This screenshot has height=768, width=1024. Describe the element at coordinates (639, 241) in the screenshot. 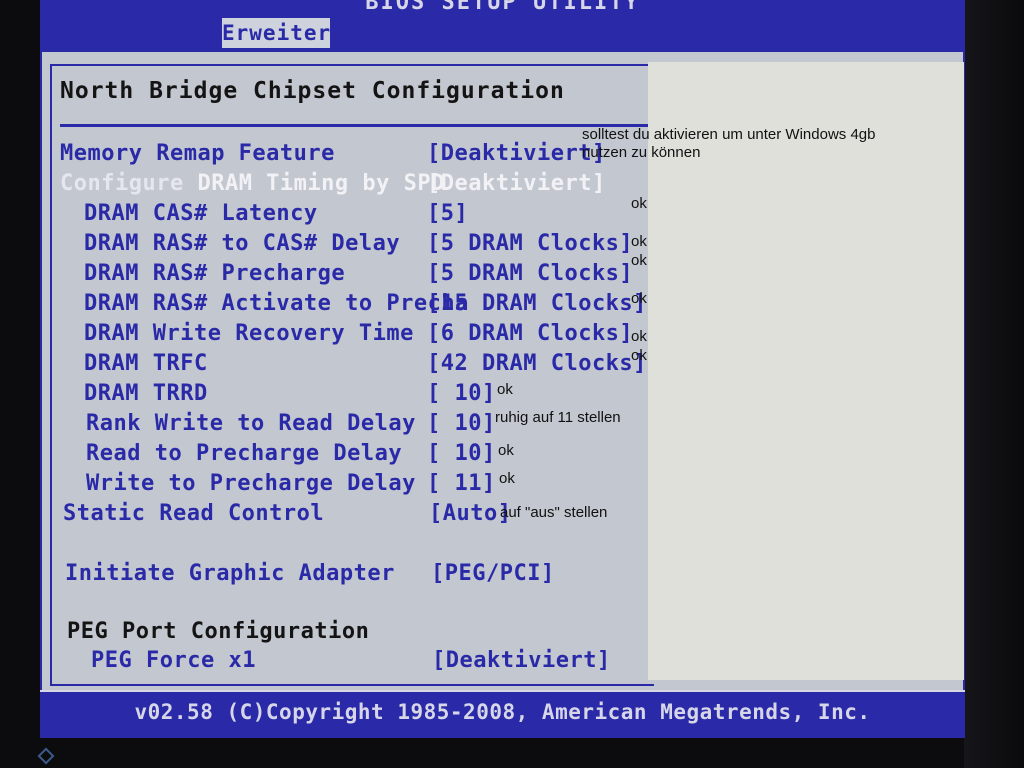

I see `note-ras-to-cas: ok` at that location.